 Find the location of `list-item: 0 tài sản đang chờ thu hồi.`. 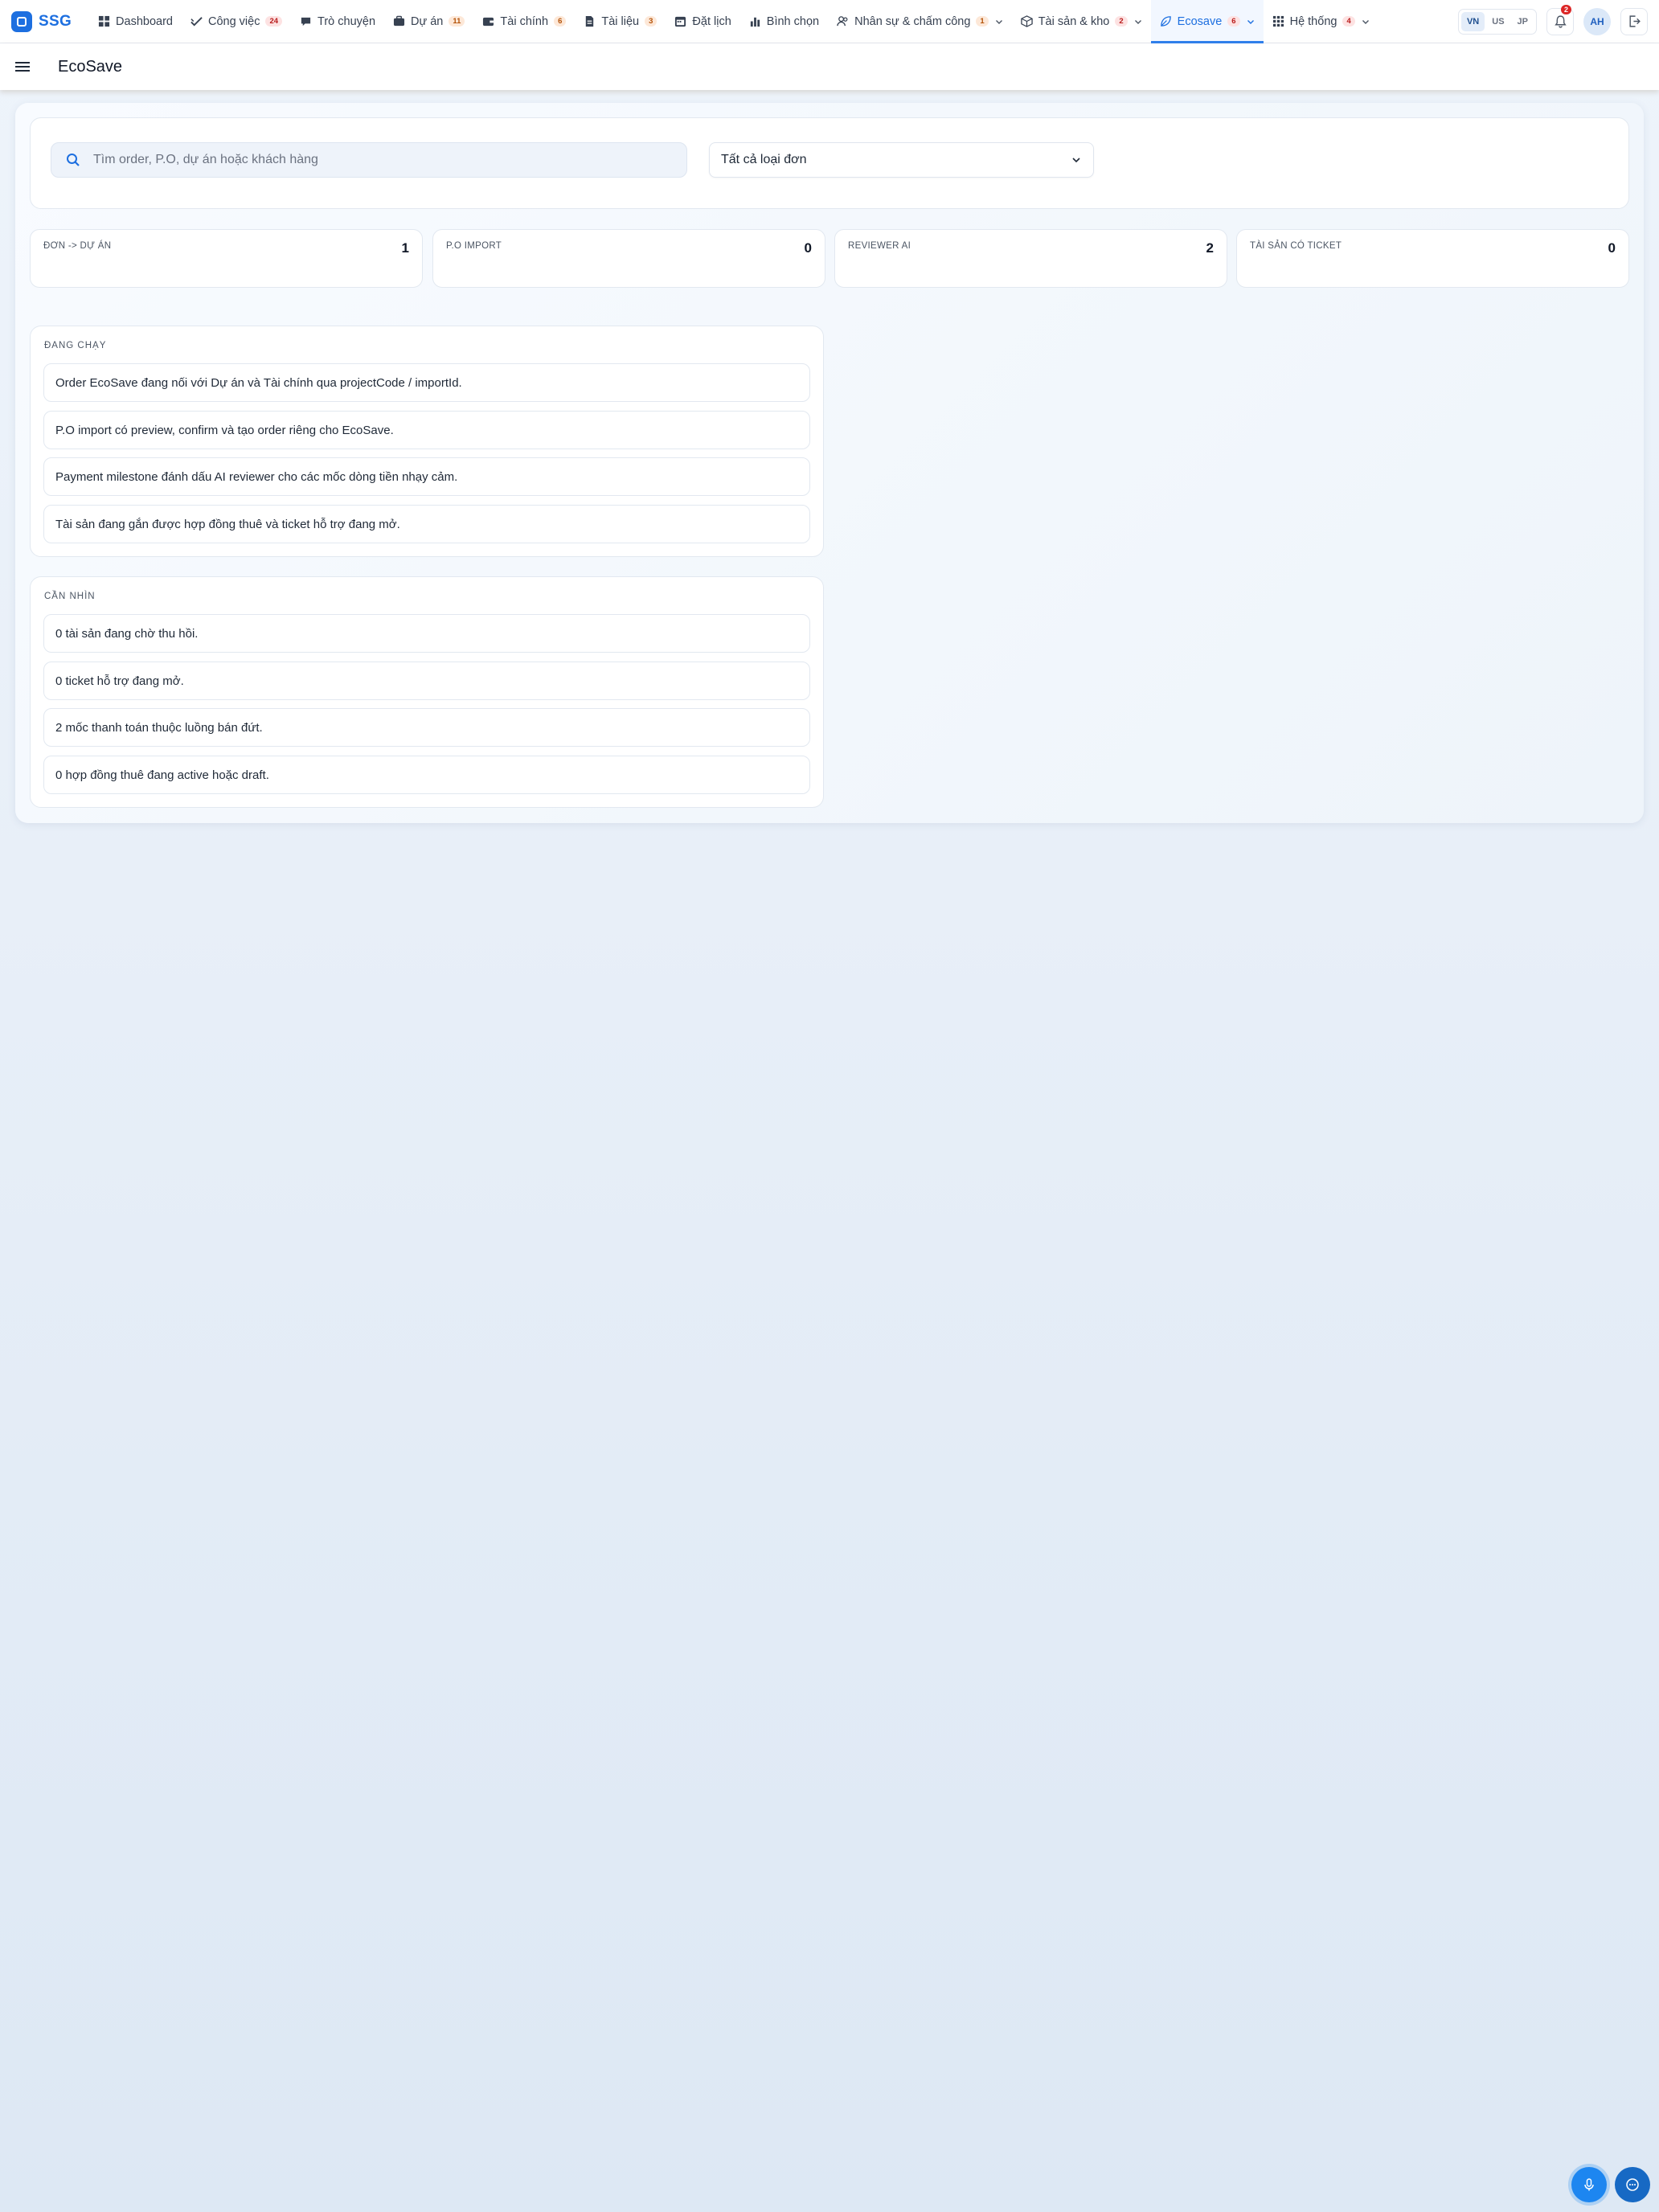

list-item: 0 tài sản đang chờ thu hồi. is located at coordinates (426, 633).